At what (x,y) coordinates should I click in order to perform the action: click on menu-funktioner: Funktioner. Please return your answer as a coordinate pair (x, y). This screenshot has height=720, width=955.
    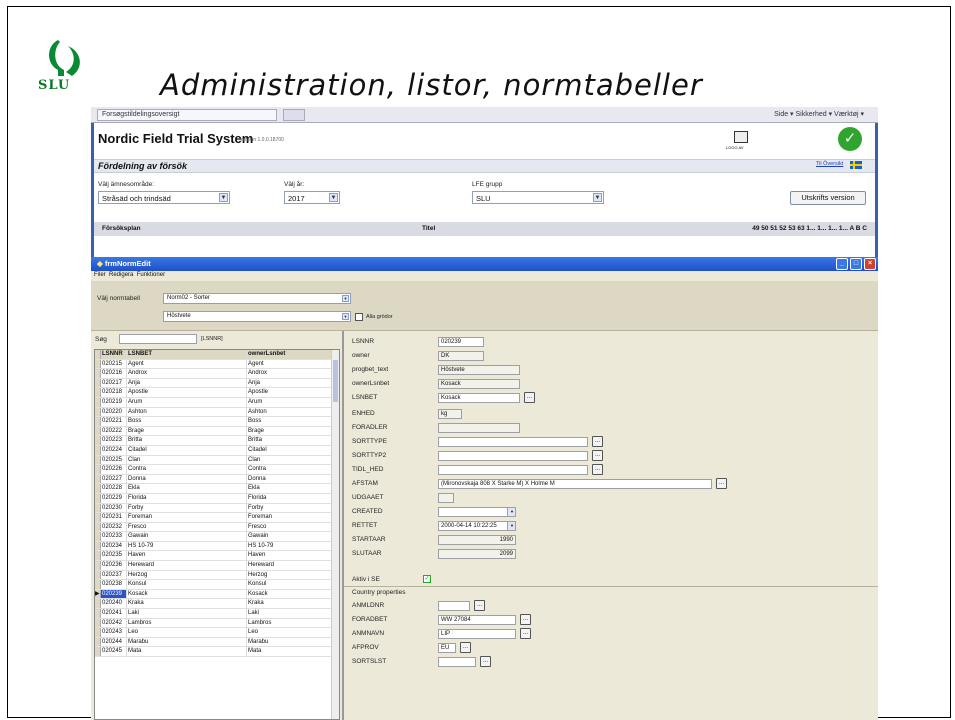
    Looking at the image, I should click on (151, 275).